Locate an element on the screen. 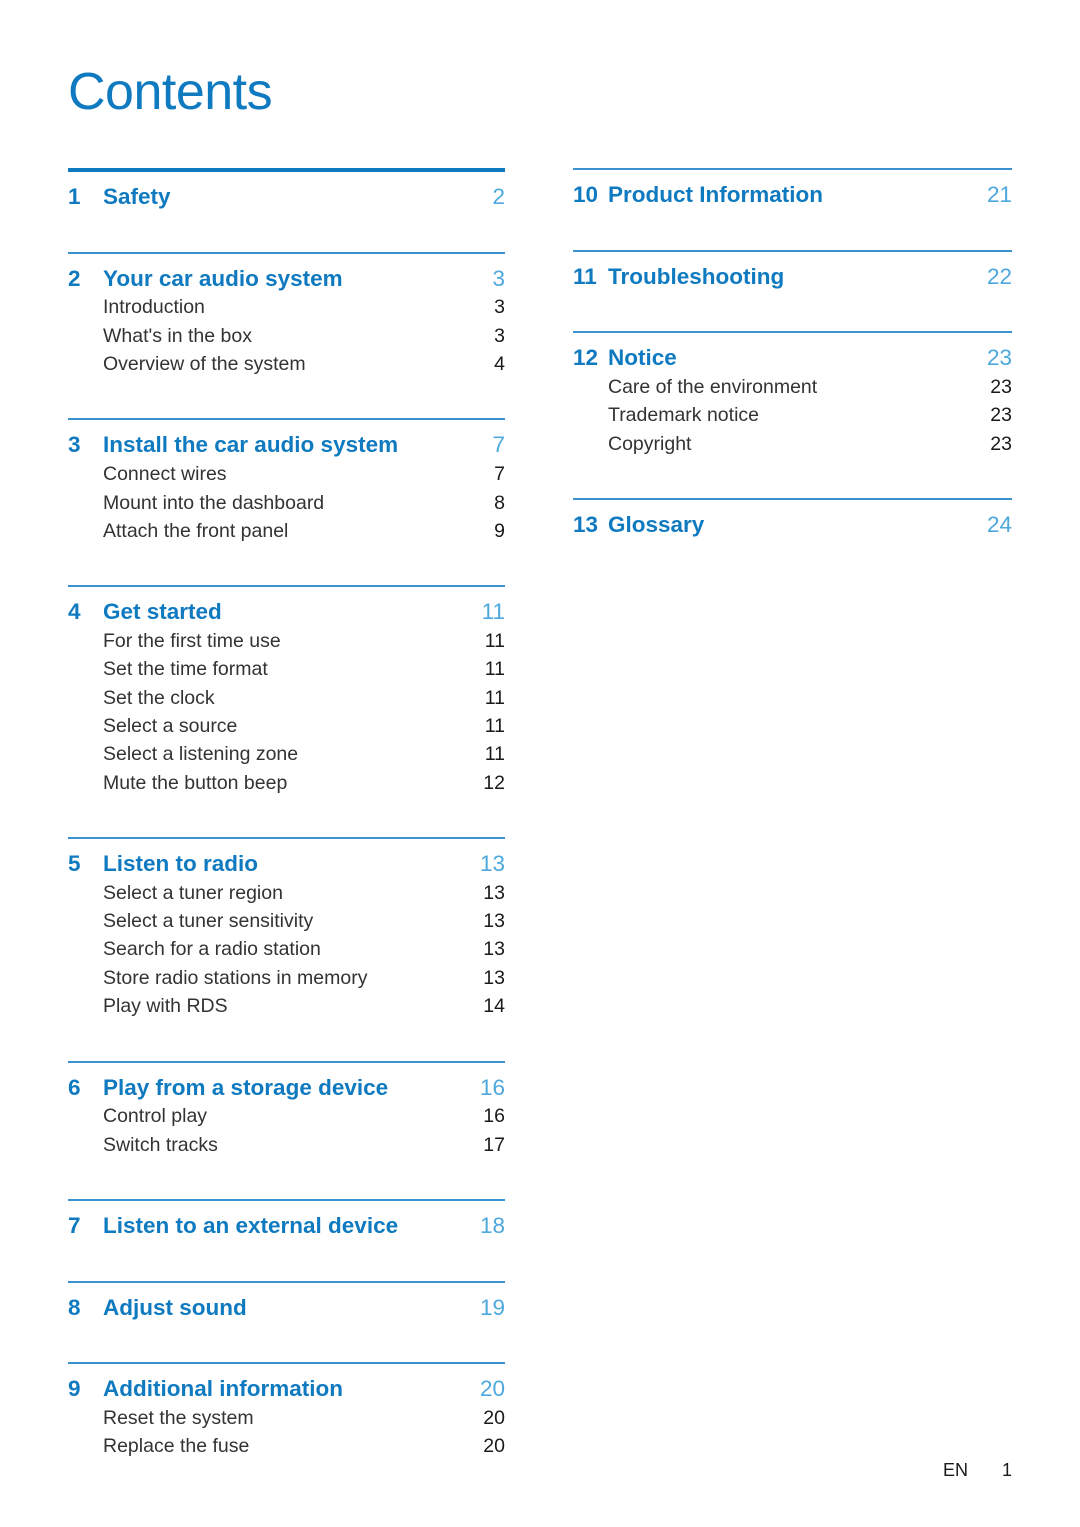 This screenshot has width=1080, height=1527. toc-section-heading: 1 Safety 2 is located at coordinates (286, 192).